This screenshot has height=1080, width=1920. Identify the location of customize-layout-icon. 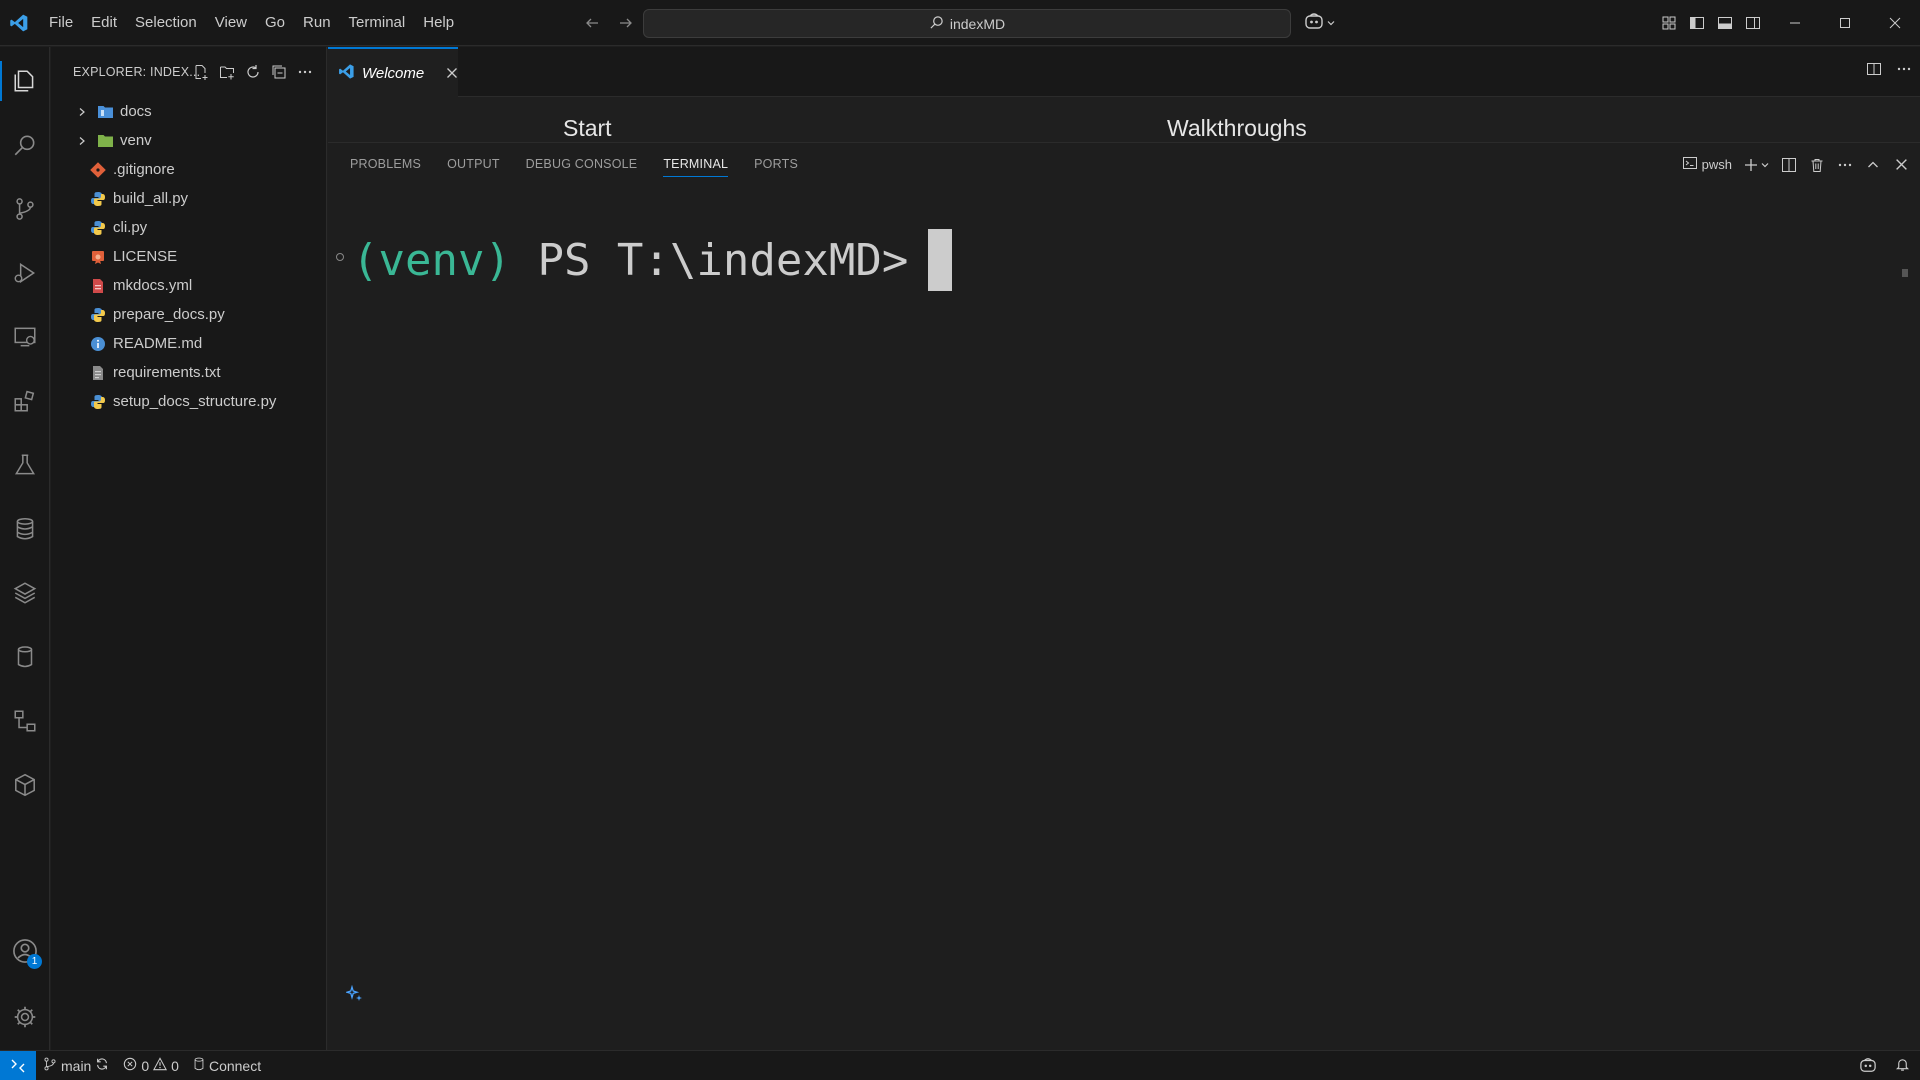
(1669, 23).